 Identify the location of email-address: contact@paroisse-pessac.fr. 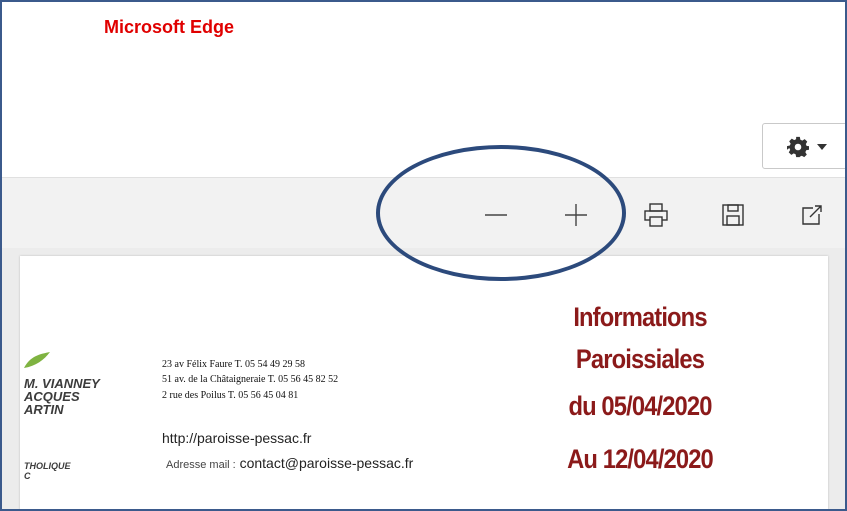
(327, 463).